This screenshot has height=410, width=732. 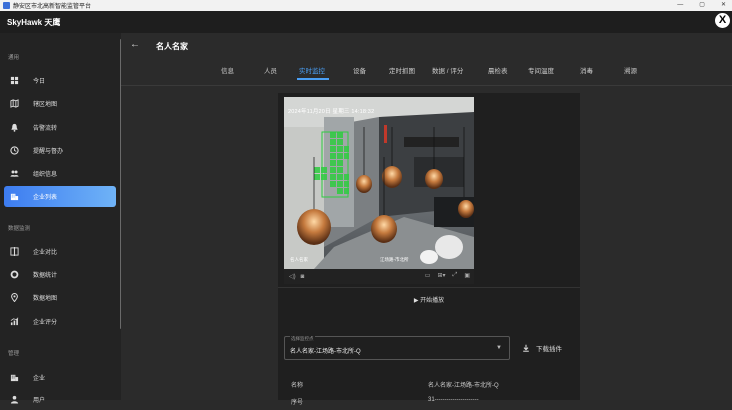 I want to click on sidebar-item-reminders: 提醒与督办, so click(x=60, y=150).